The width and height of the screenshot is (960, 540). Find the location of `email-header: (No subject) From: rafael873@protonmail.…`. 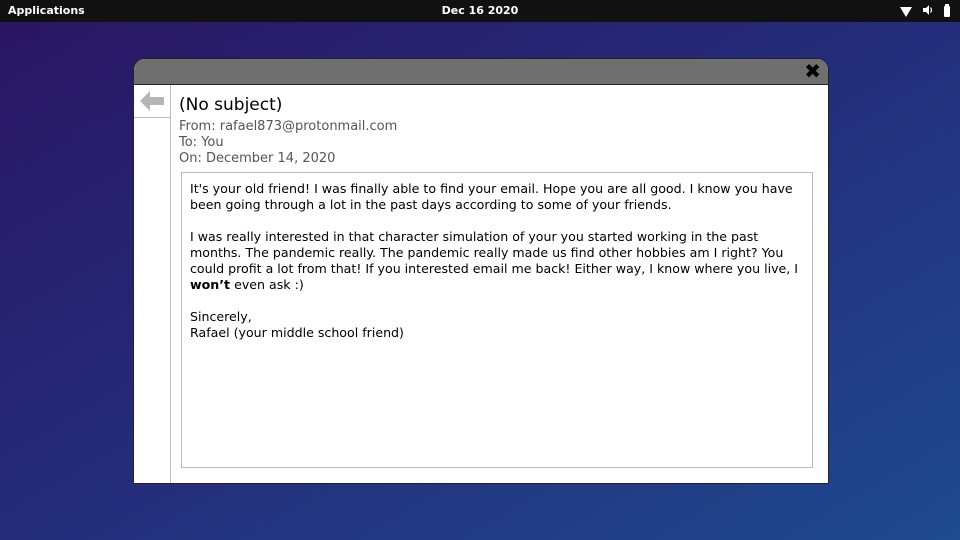

email-header: (No subject) From: rafael873@protonmail.… is located at coordinates (288, 131).